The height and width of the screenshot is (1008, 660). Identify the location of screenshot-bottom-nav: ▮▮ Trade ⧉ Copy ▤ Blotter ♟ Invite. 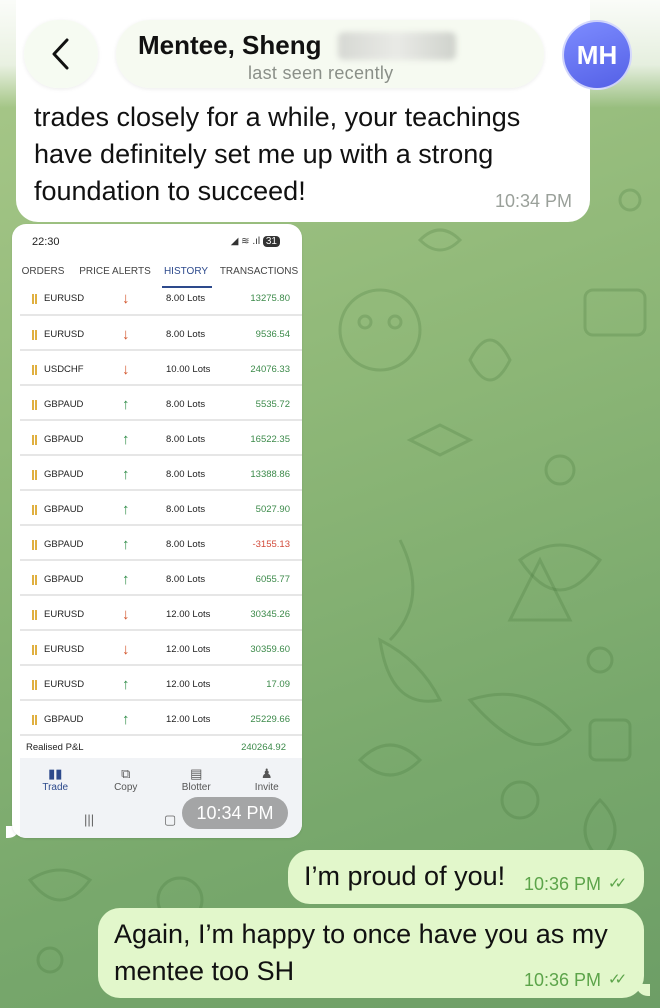
(161, 780).